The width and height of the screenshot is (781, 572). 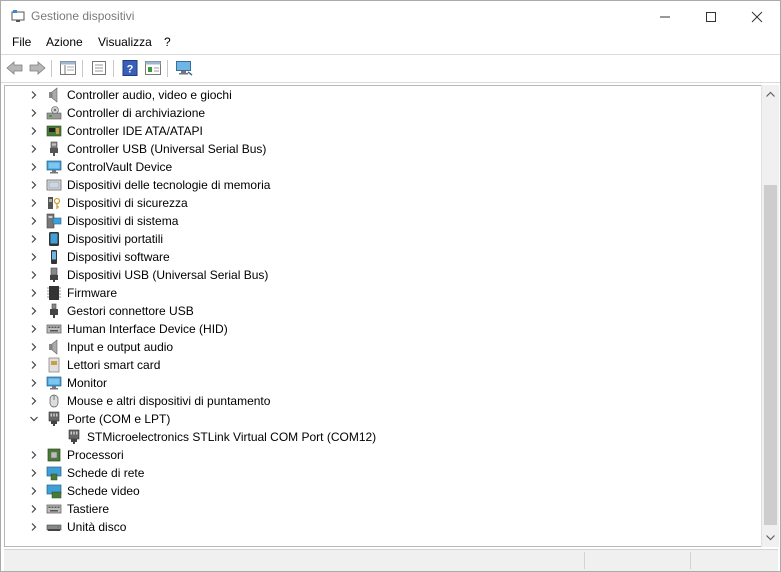 I want to click on device-view-button, so click(x=153, y=68).